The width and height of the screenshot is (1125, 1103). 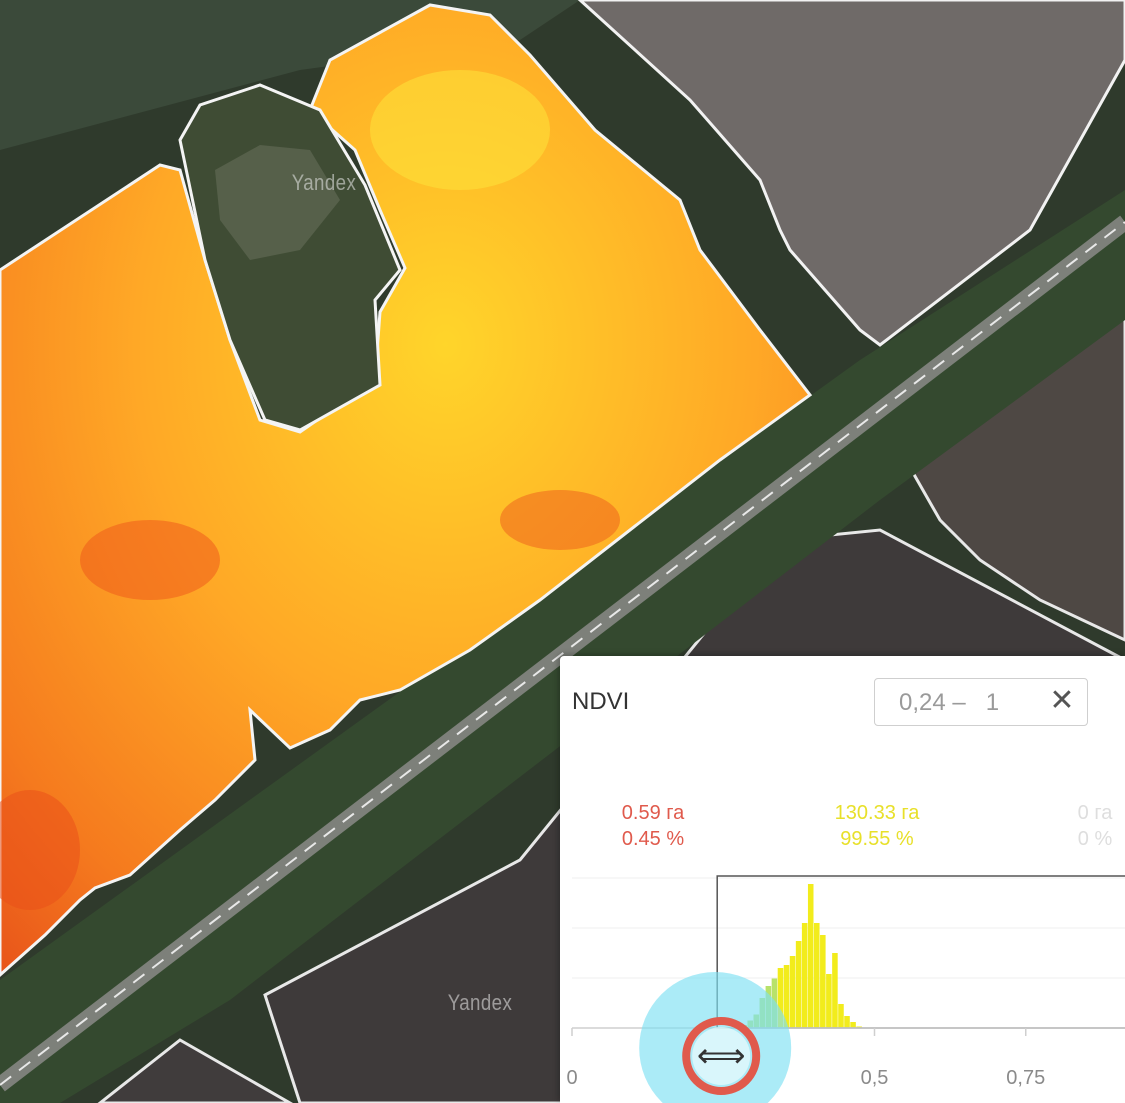 I want to click on close-icon: ✕, so click(x=1062, y=701).